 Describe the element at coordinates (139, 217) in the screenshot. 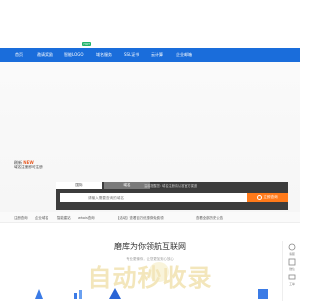

I see `announcement-link: 【活动】查看百万优惠券免费领` at that location.